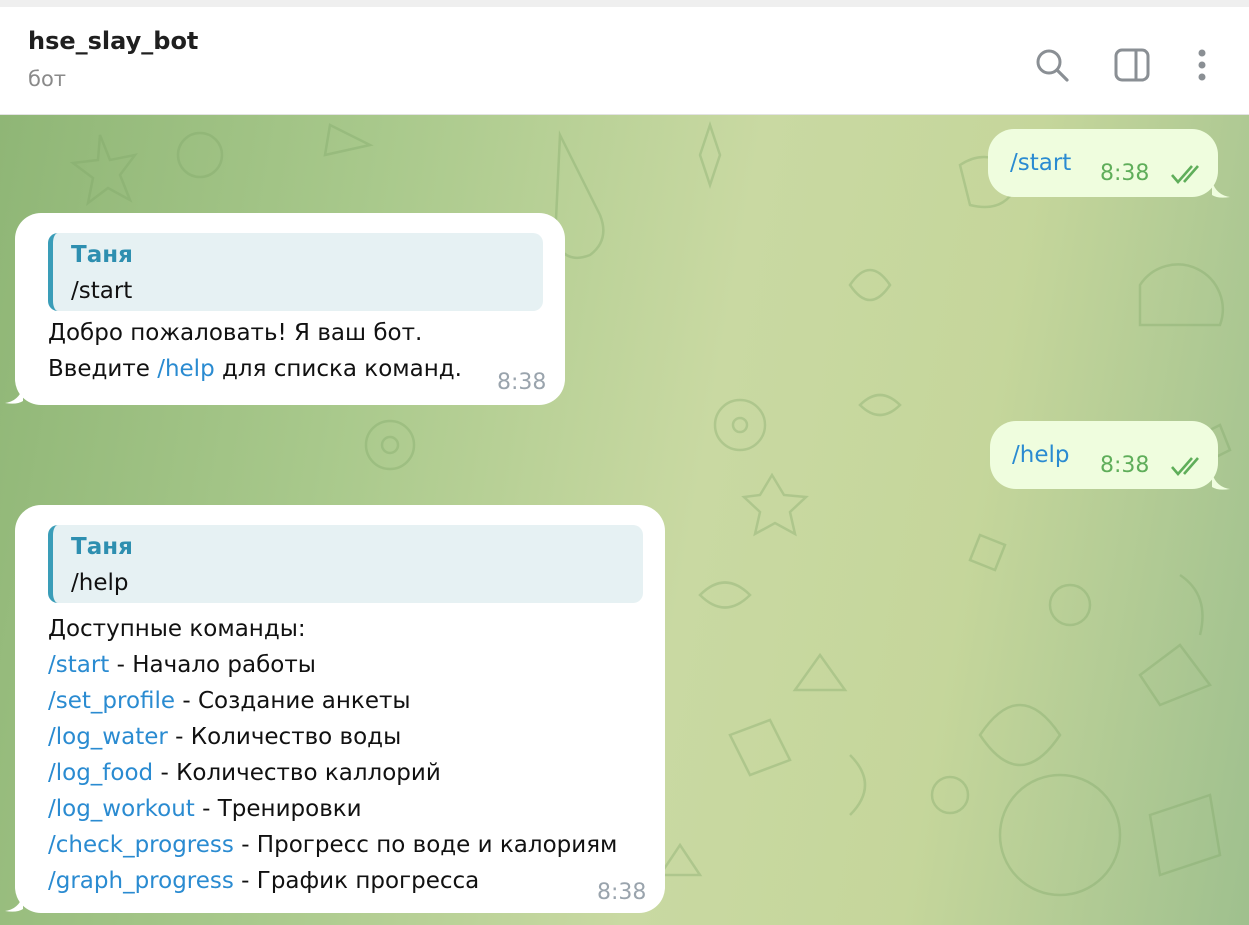 The width and height of the screenshot is (1249, 925). I want to click on command-list-item: /log_food - Количество каллорий, so click(244, 773).